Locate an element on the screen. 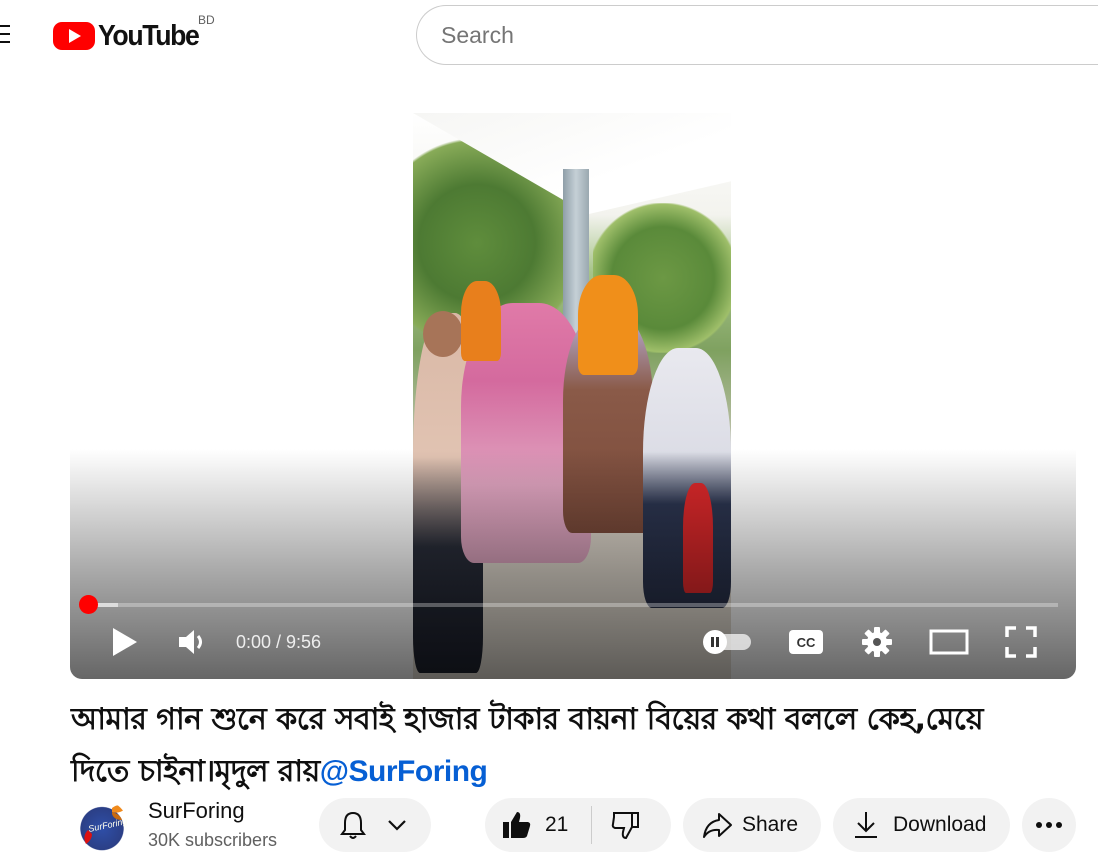 The width and height of the screenshot is (1098, 865). country-code: BD is located at coordinates (206, 20).